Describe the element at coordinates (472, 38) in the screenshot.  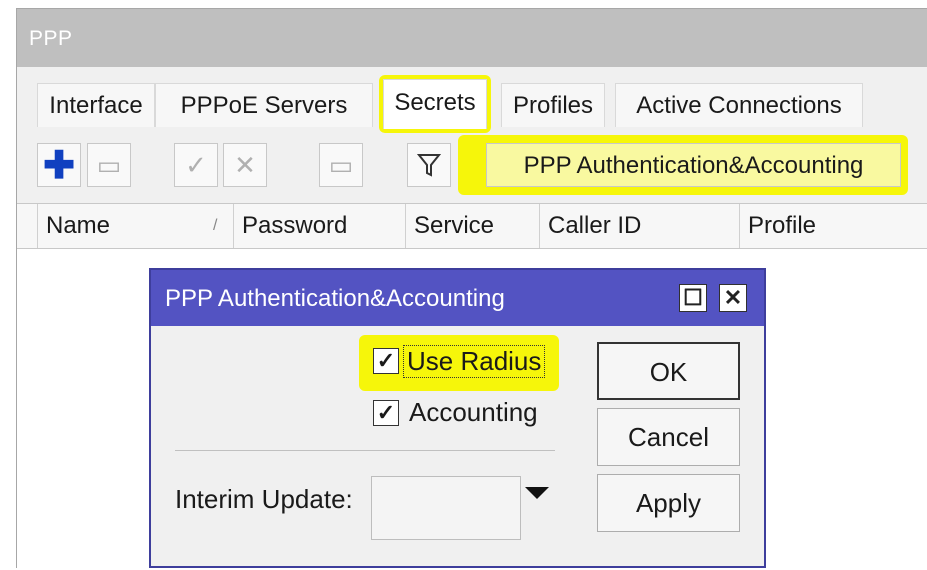
I see `window-titlebar: PPP` at that location.